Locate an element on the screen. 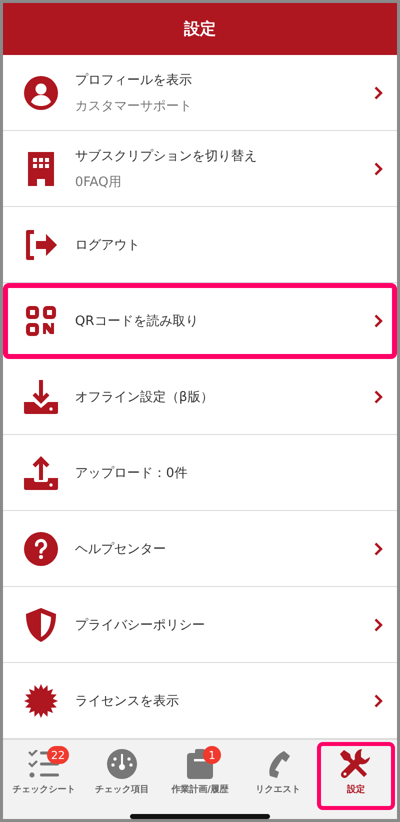  qr-code-icon is located at coordinates (41, 321).